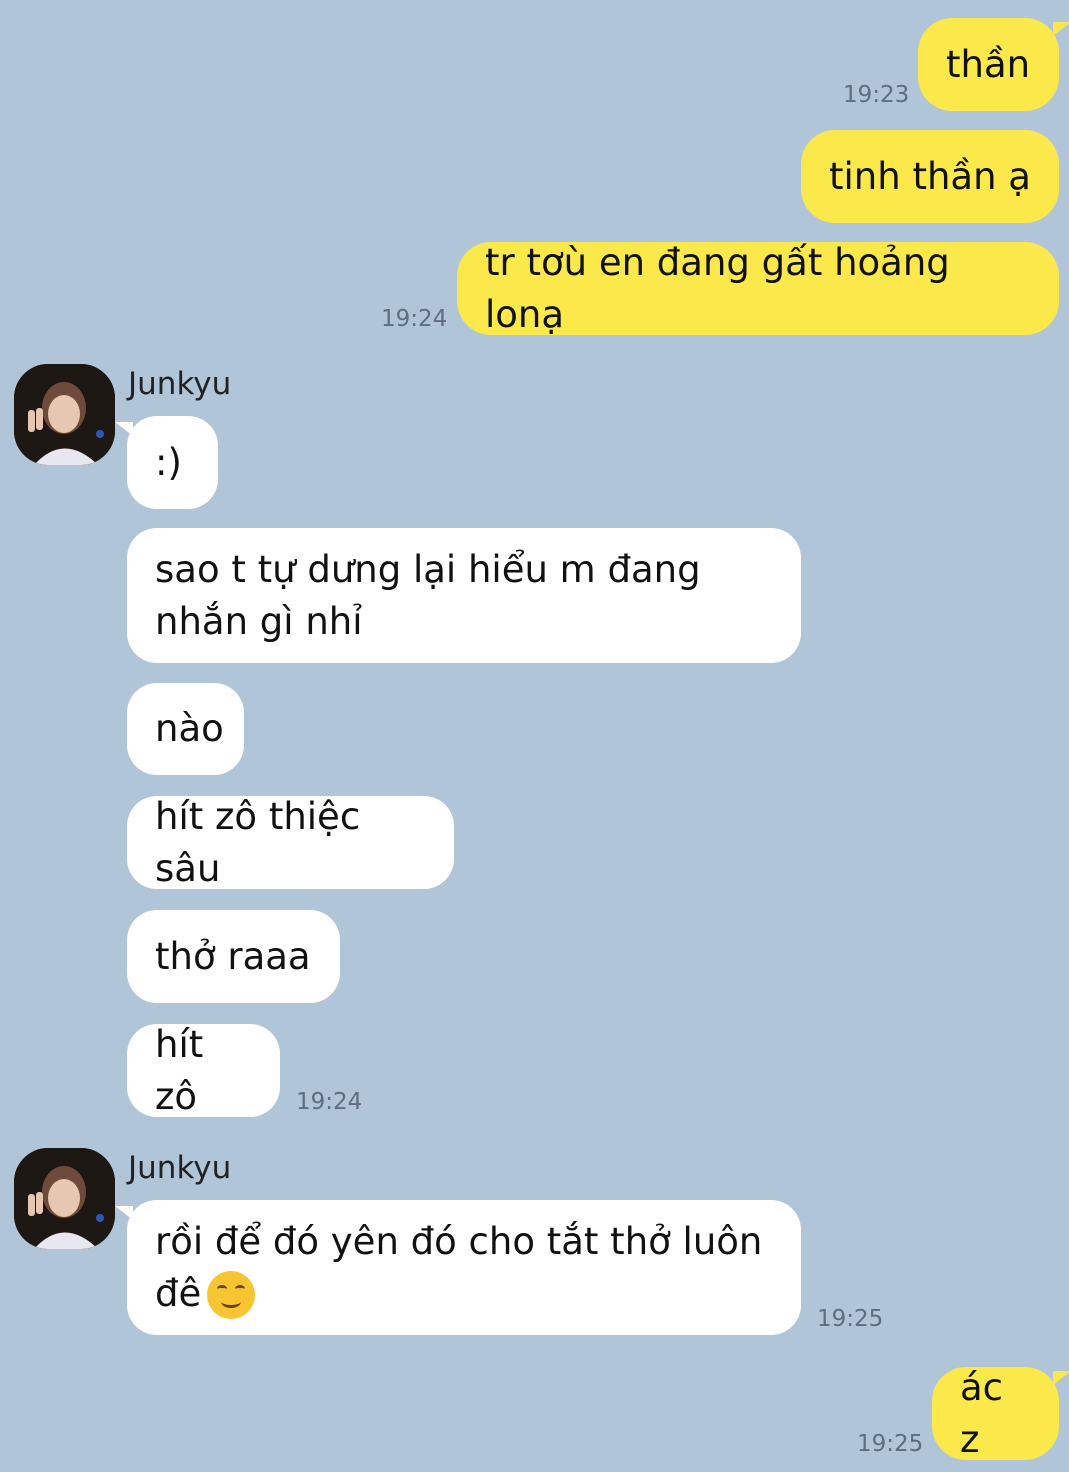 Image resolution: width=1069 pixels, height=1472 pixels. I want to click on outgoing-message: tinh thần ạ, so click(930, 176).